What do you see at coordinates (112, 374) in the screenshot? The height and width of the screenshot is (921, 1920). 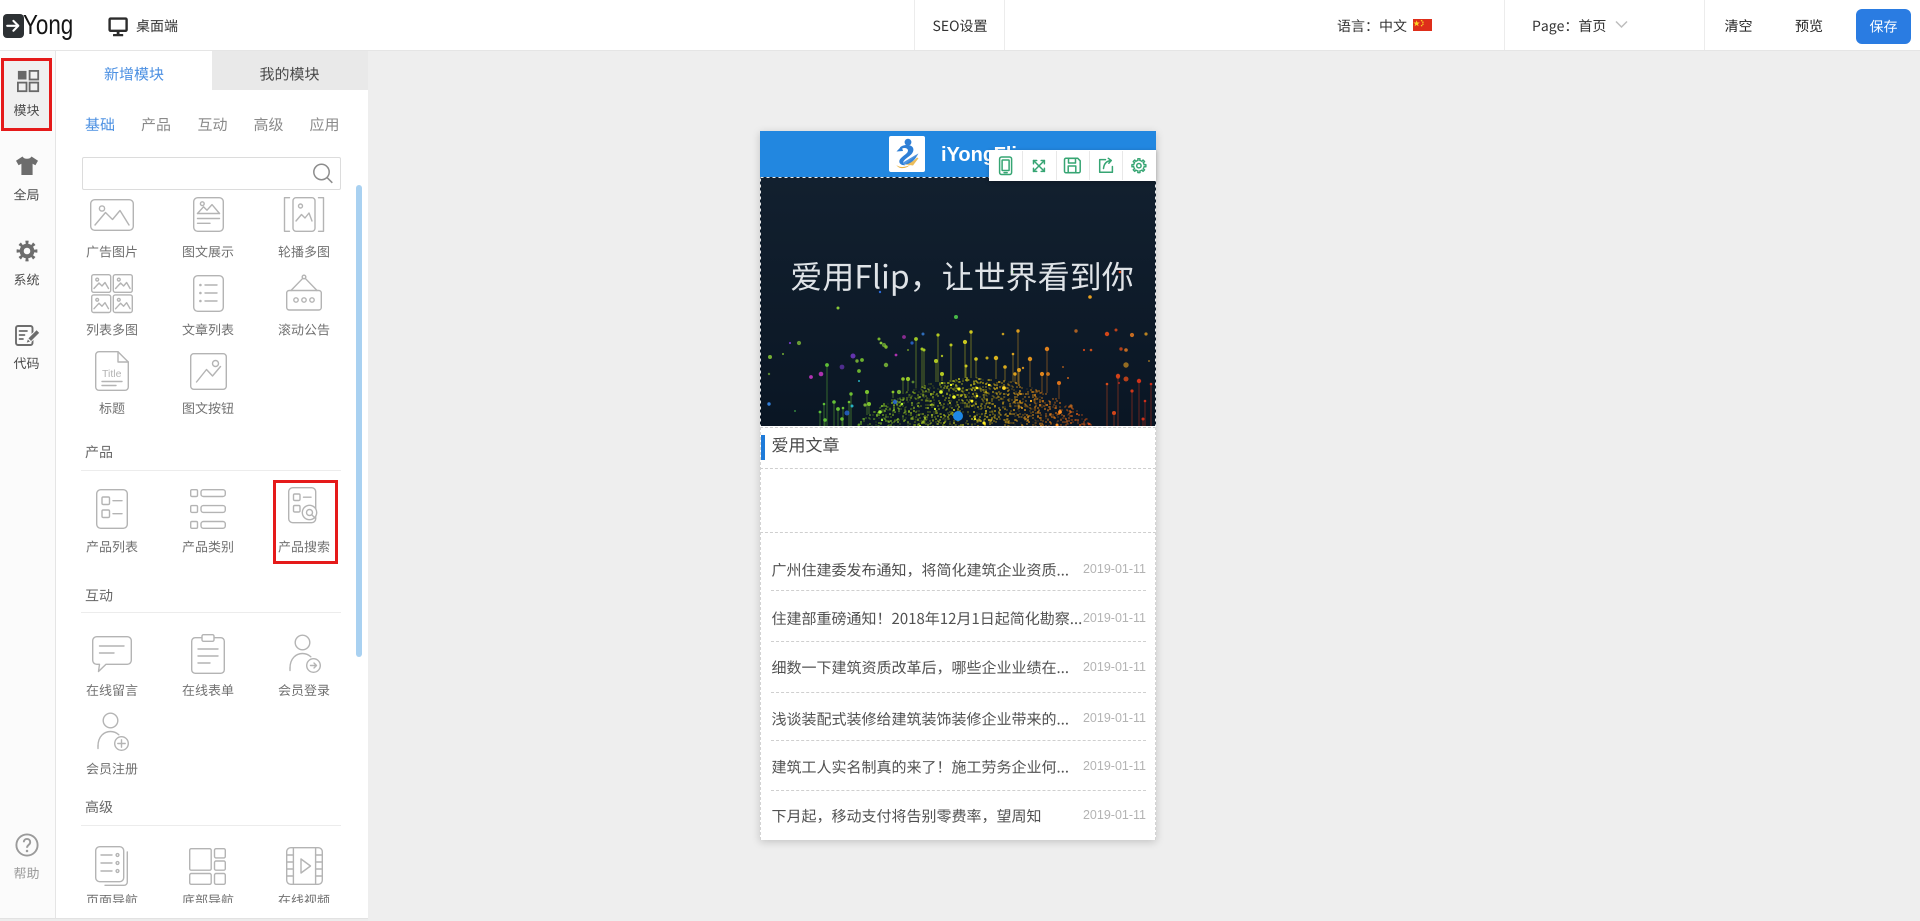 I see `svg-text: Title` at bounding box center [112, 374].